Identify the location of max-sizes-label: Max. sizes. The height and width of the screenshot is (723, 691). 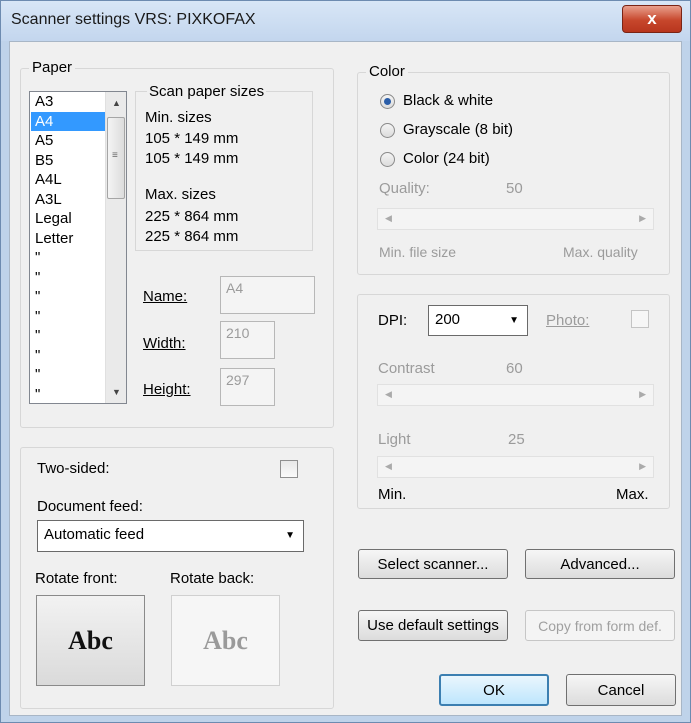
(180, 194).